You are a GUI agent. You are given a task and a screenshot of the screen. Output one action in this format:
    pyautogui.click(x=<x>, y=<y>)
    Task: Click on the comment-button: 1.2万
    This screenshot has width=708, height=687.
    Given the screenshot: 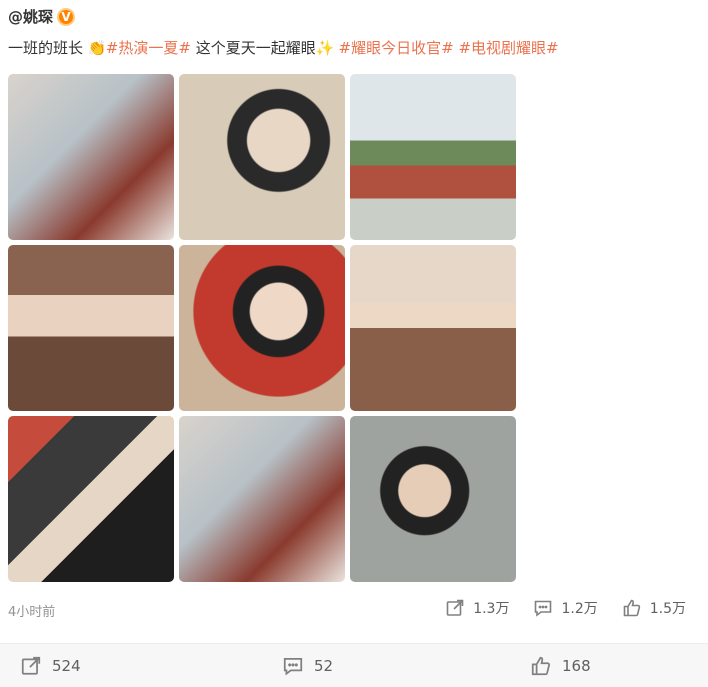 What is the action you would take?
    pyautogui.click(x=565, y=608)
    